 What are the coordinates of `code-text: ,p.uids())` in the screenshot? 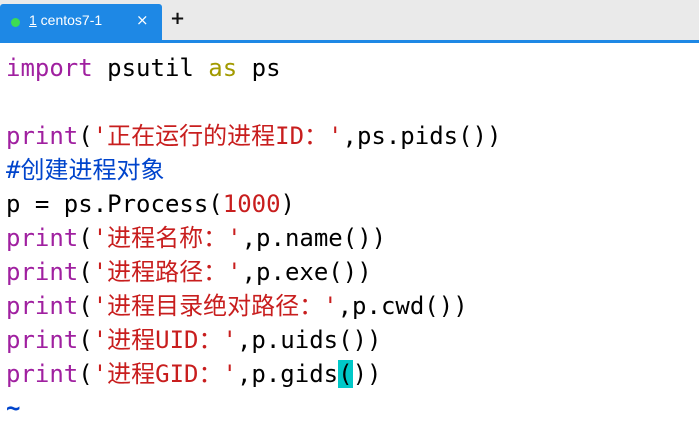 It's located at (309, 340).